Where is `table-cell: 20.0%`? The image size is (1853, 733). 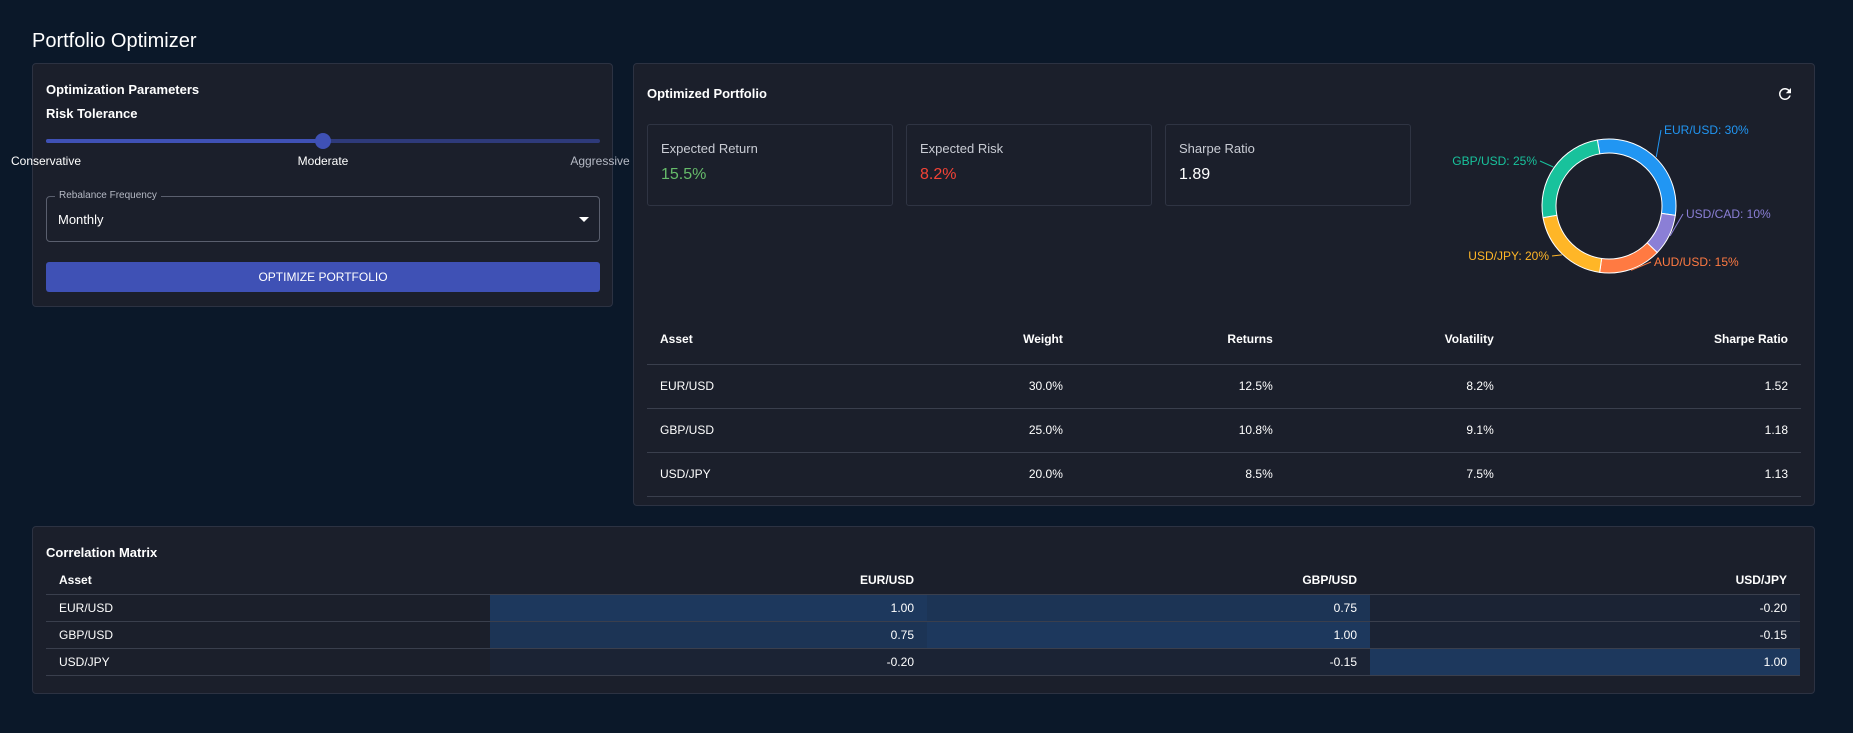 table-cell: 20.0% is located at coordinates (979, 474).